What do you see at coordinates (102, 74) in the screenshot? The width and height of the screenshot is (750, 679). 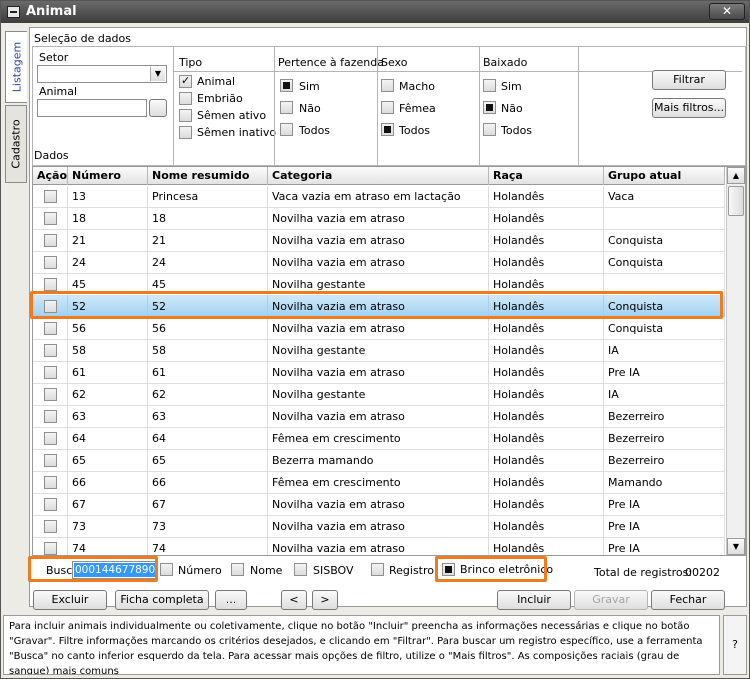 I see `setor-select: ▼` at bounding box center [102, 74].